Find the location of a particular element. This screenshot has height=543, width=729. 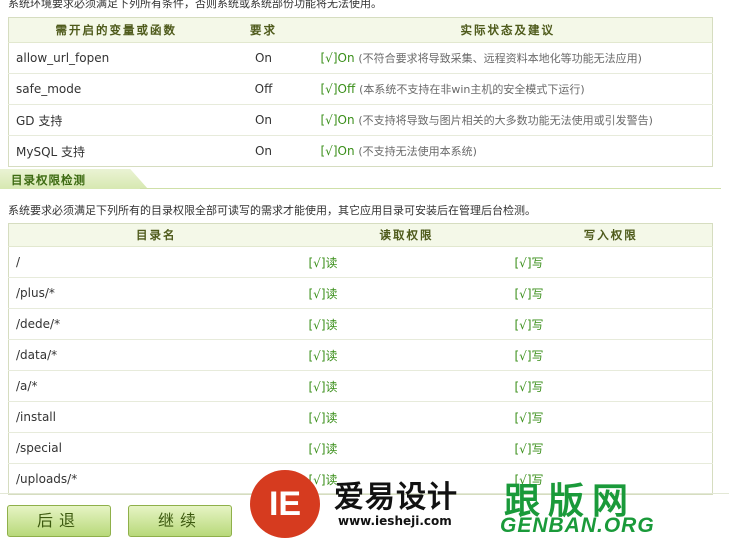

column-header-read: 读取权限 is located at coordinates (406, 235).